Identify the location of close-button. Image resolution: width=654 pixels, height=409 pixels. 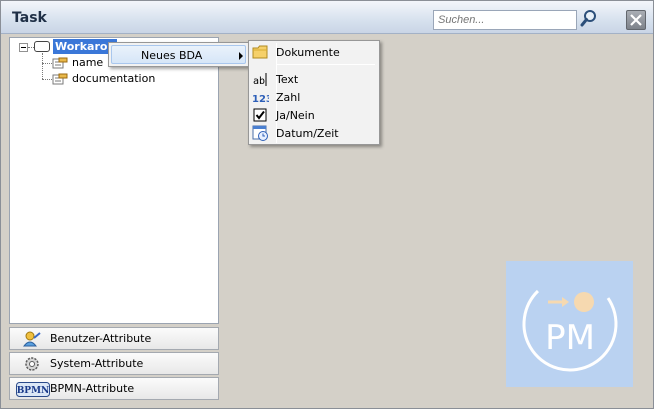
(636, 20).